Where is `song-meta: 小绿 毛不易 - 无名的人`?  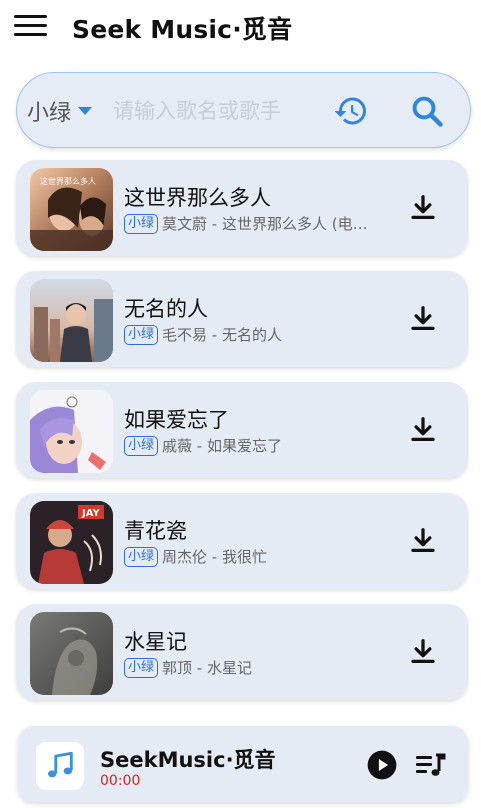
song-meta: 小绿 毛不易 - 无名的人 is located at coordinates (203, 334).